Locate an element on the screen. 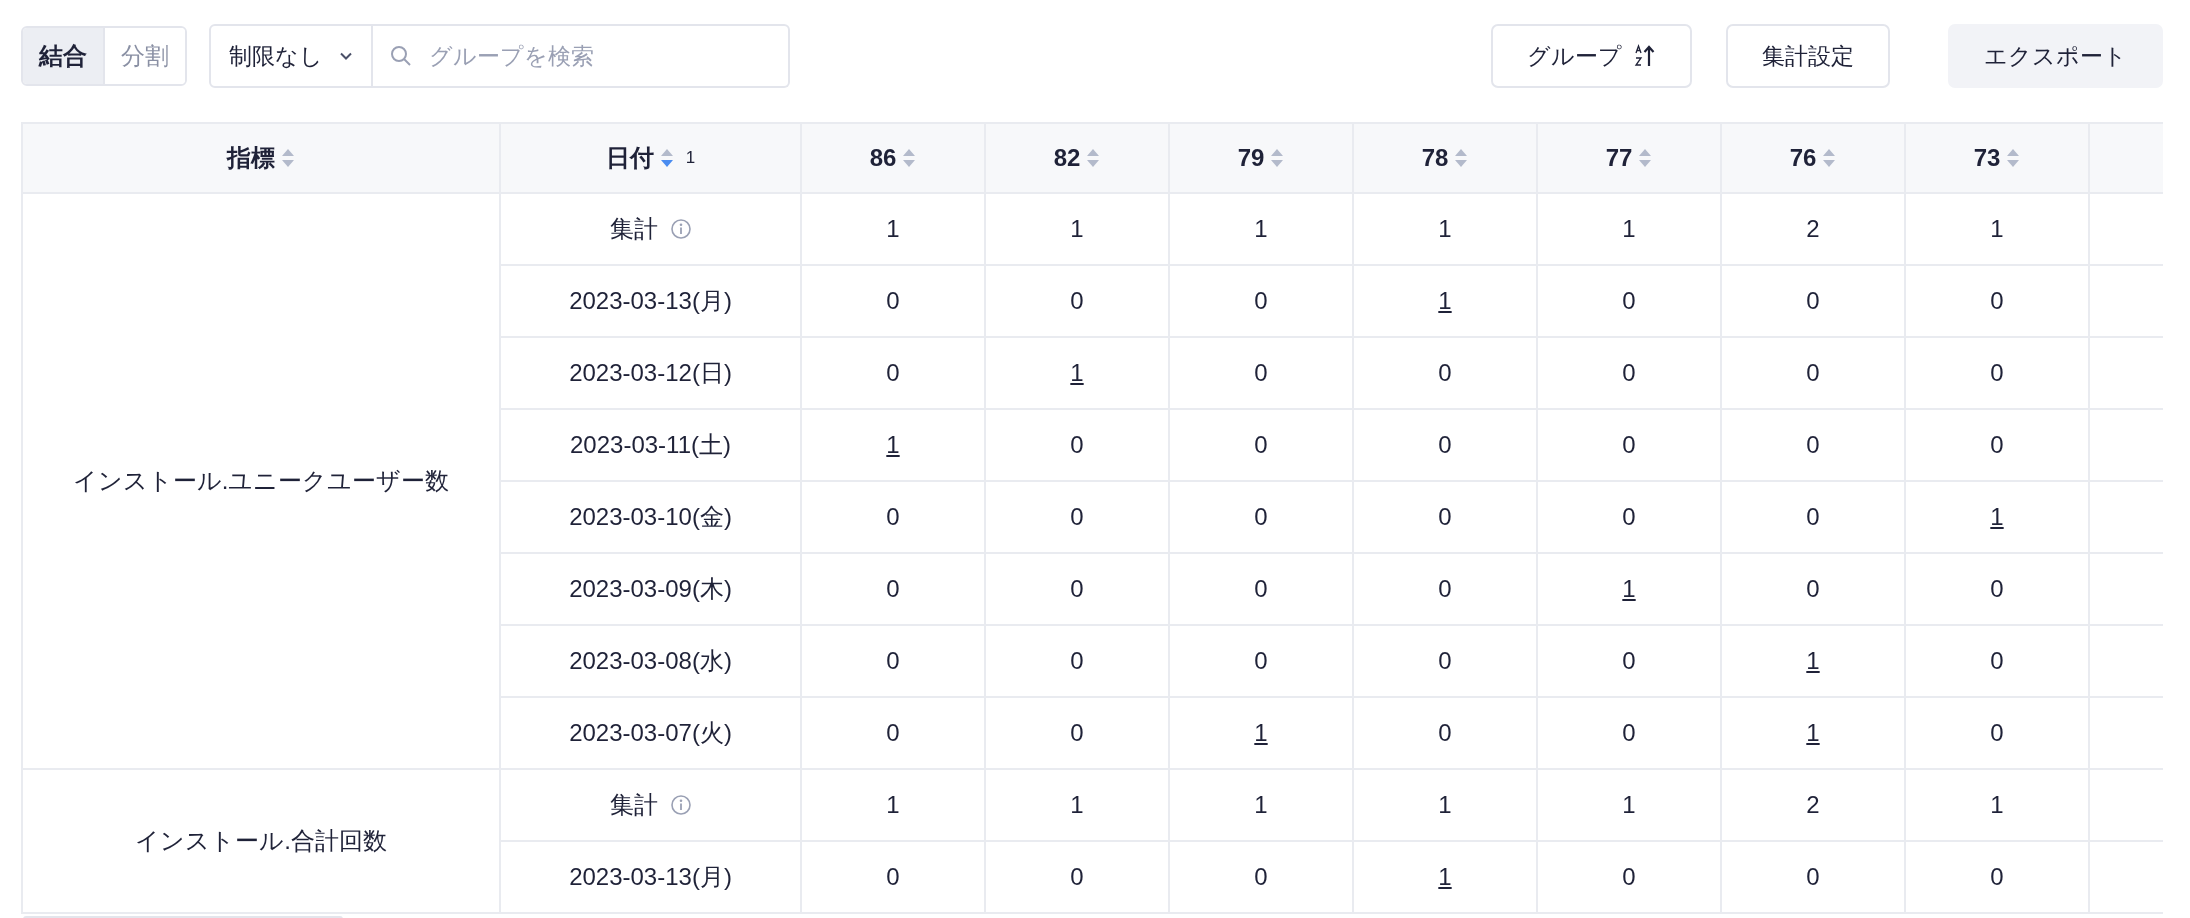 This screenshot has width=2190, height=918. sort-priority: 1 is located at coordinates (690, 158).